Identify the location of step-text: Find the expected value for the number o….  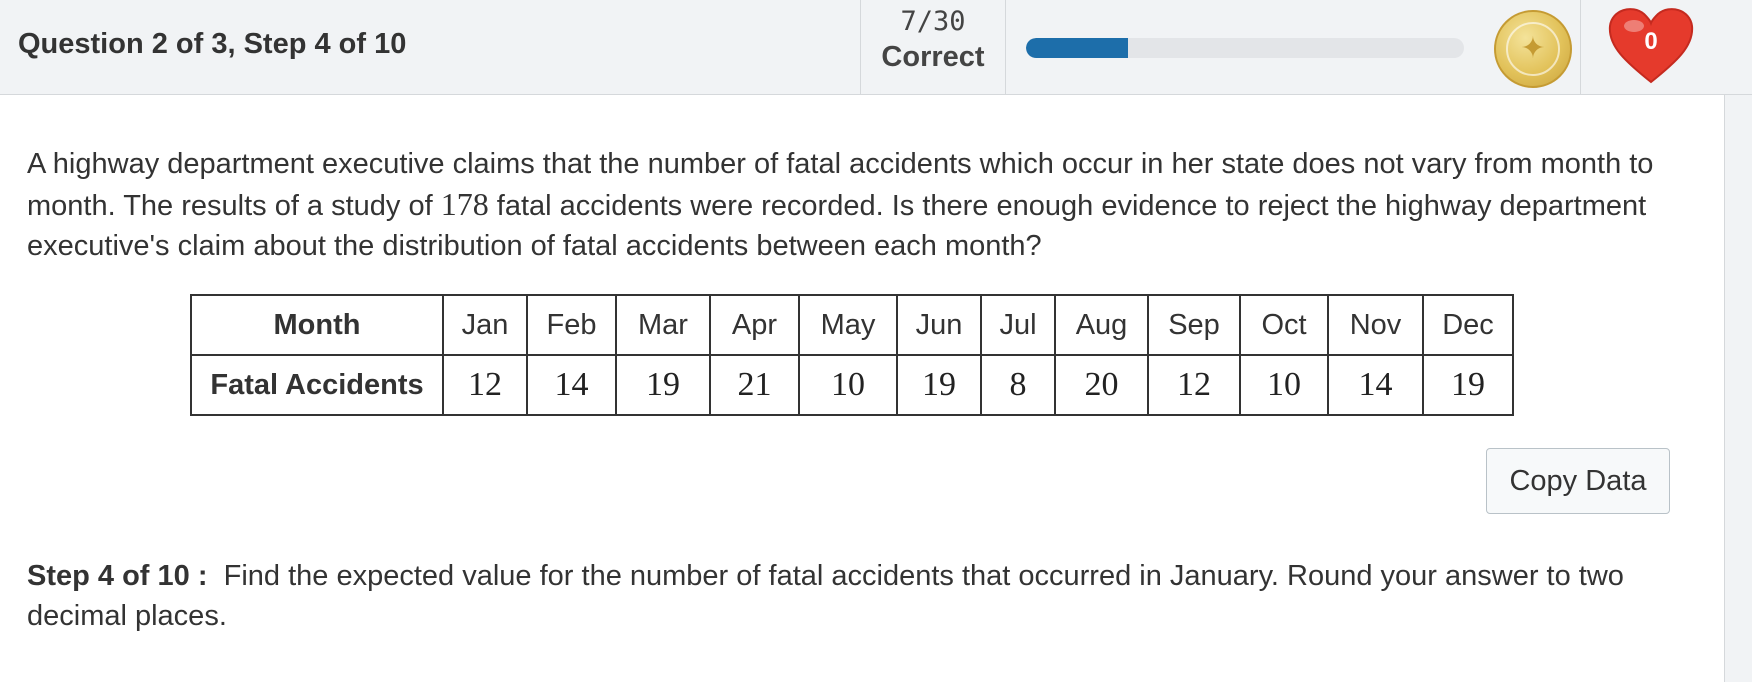
(825, 596).